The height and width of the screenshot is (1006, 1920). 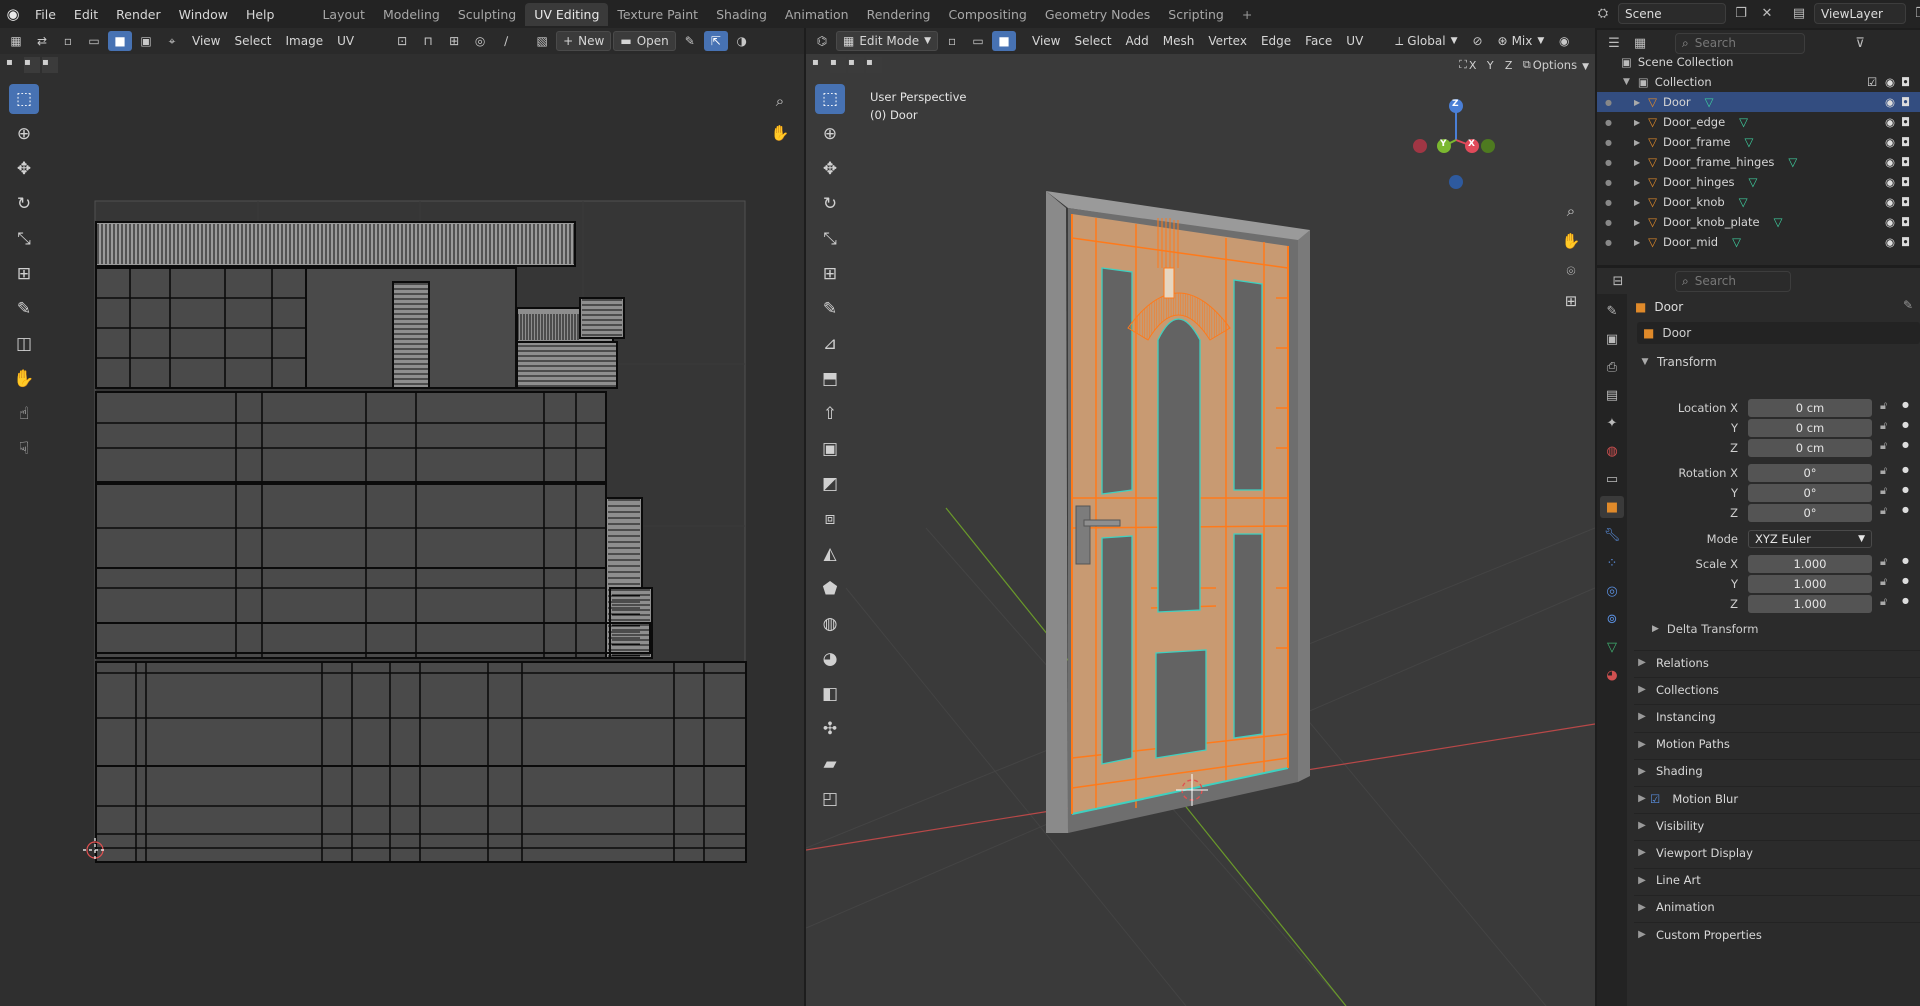 I want to click on outliner-row: ● ▶ ▽ Door_hinges ▽ ◉ ◘, so click(x=1758, y=182).